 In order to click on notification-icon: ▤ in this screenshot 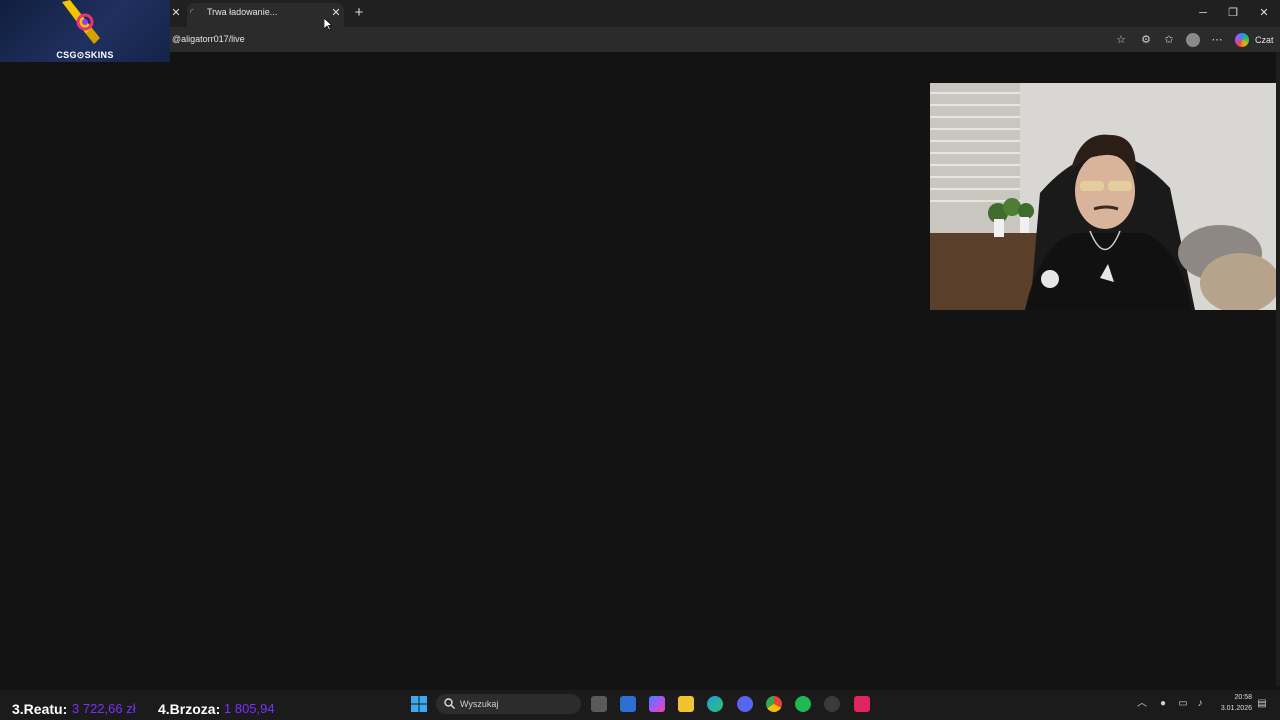, I will do `click(1262, 704)`.